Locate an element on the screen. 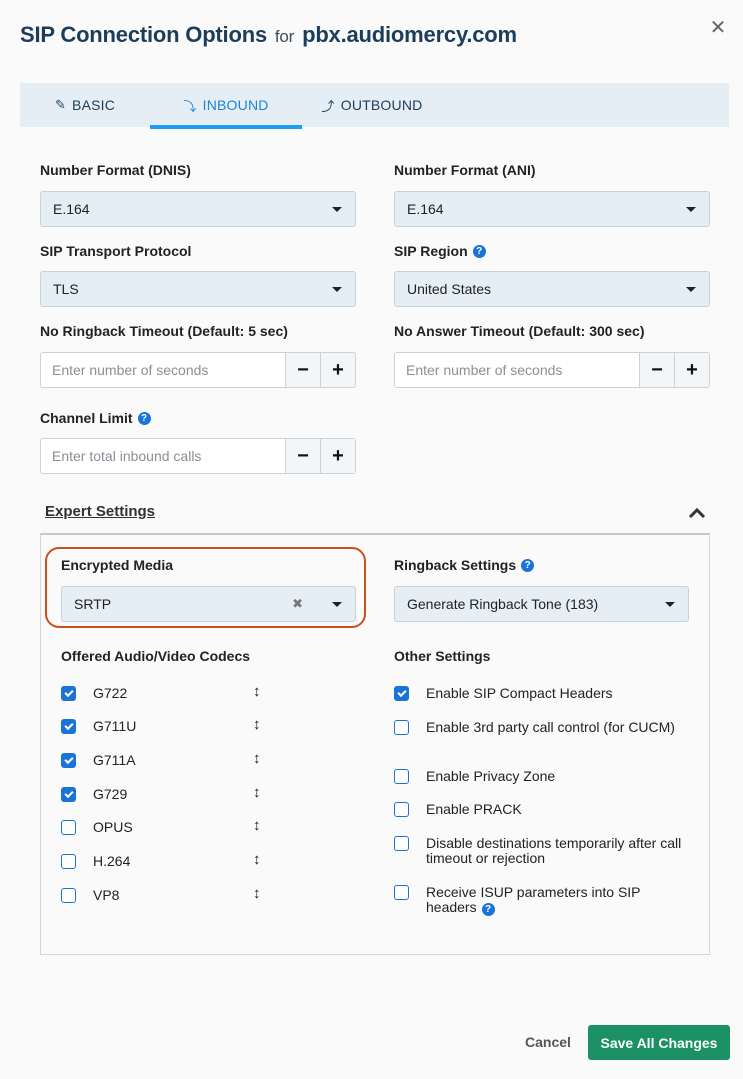 This screenshot has width=743, height=1079. number-format-ani-select: E.164 is located at coordinates (552, 209).